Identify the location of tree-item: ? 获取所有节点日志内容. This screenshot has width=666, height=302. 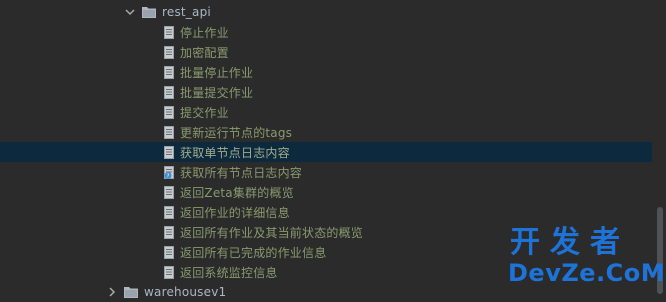
(326, 172).